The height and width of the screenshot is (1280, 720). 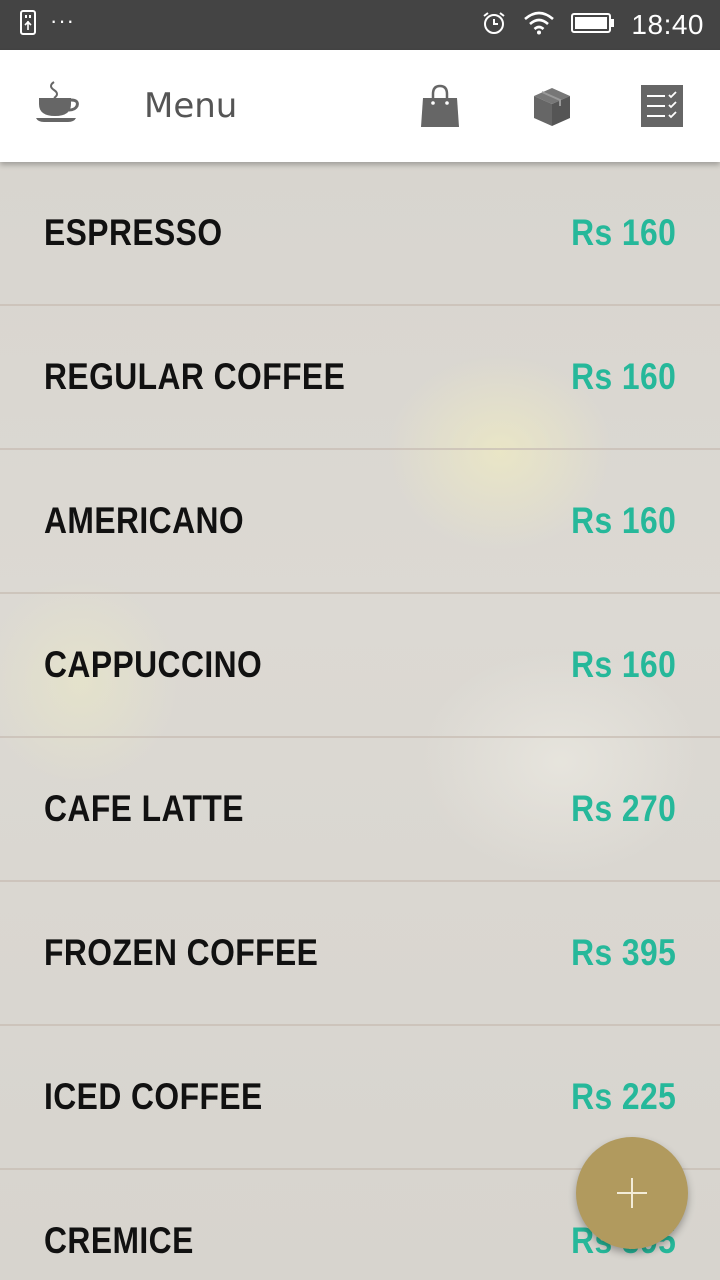 What do you see at coordinates (119, 1240) in the screenshot?
I see `item-name: CREMICE` at bounding box center [119, 1240].